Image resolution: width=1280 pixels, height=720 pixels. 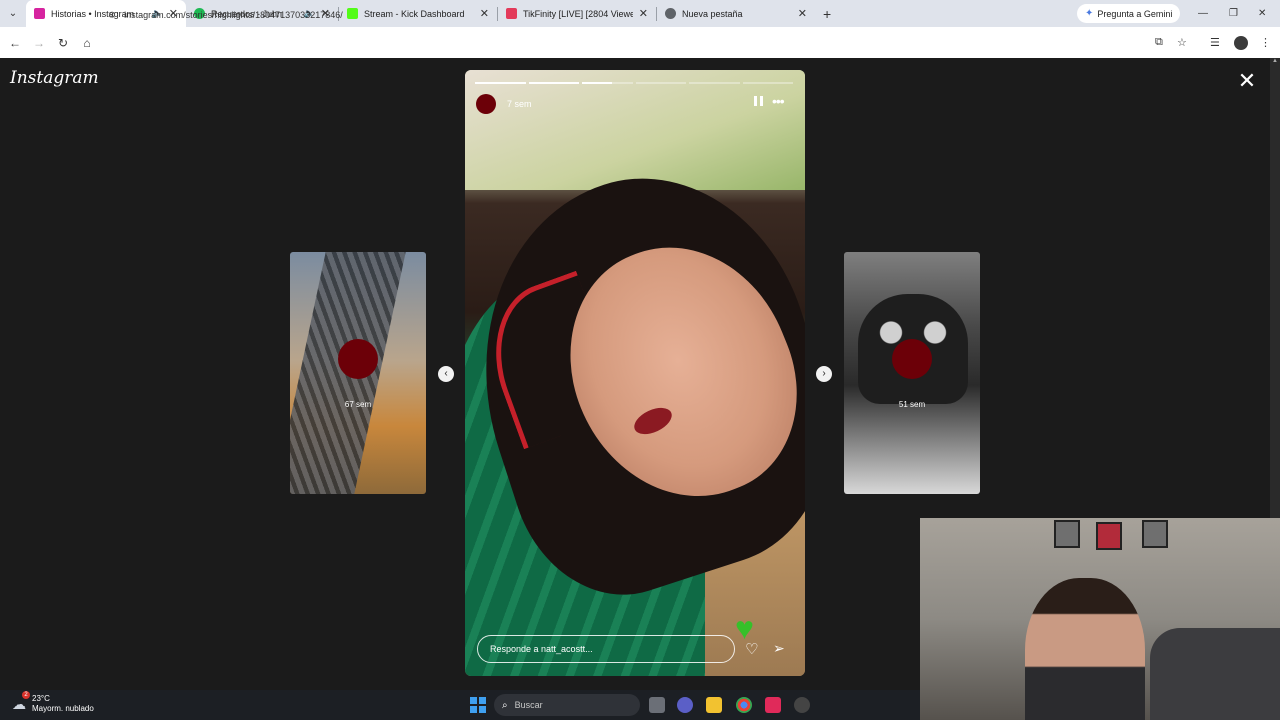 I want to click on story-age: 67 sem, so click(x=358, y=404).